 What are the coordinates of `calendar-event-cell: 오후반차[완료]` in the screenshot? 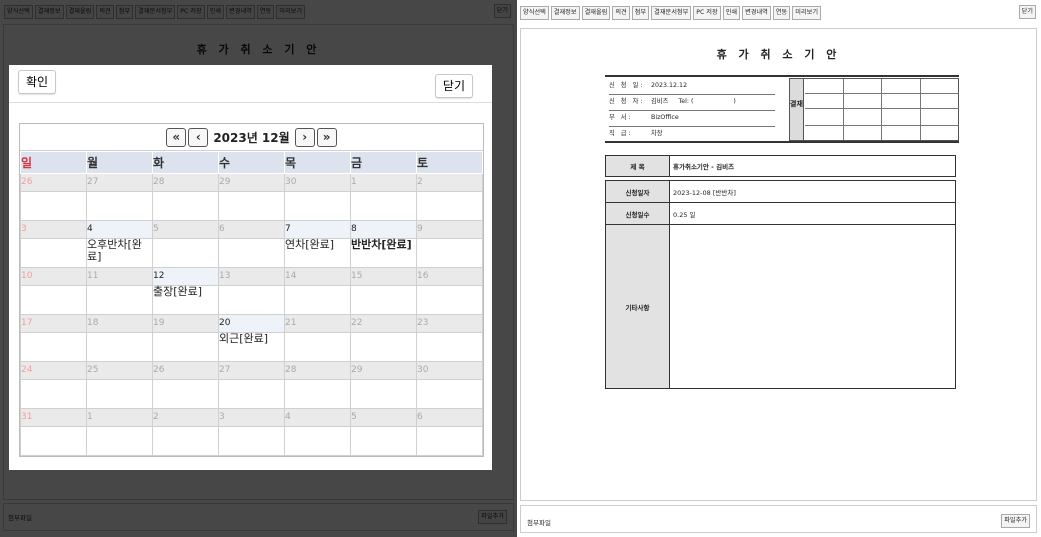 It's located at (119, 253).